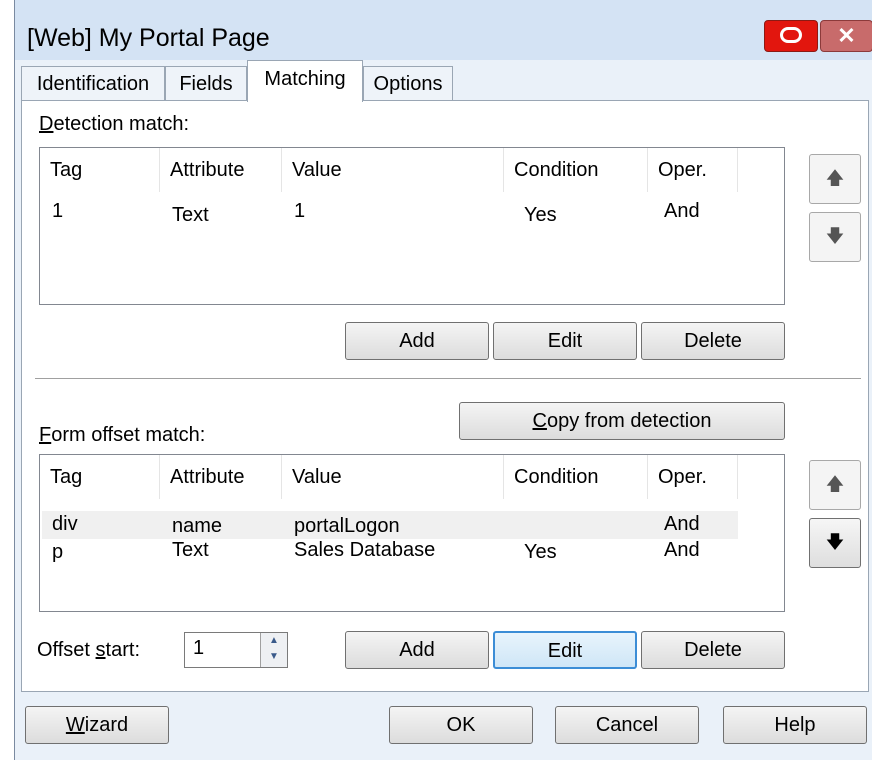  I want to click on detection-move-up-button: 🡅, so click(835, 179).